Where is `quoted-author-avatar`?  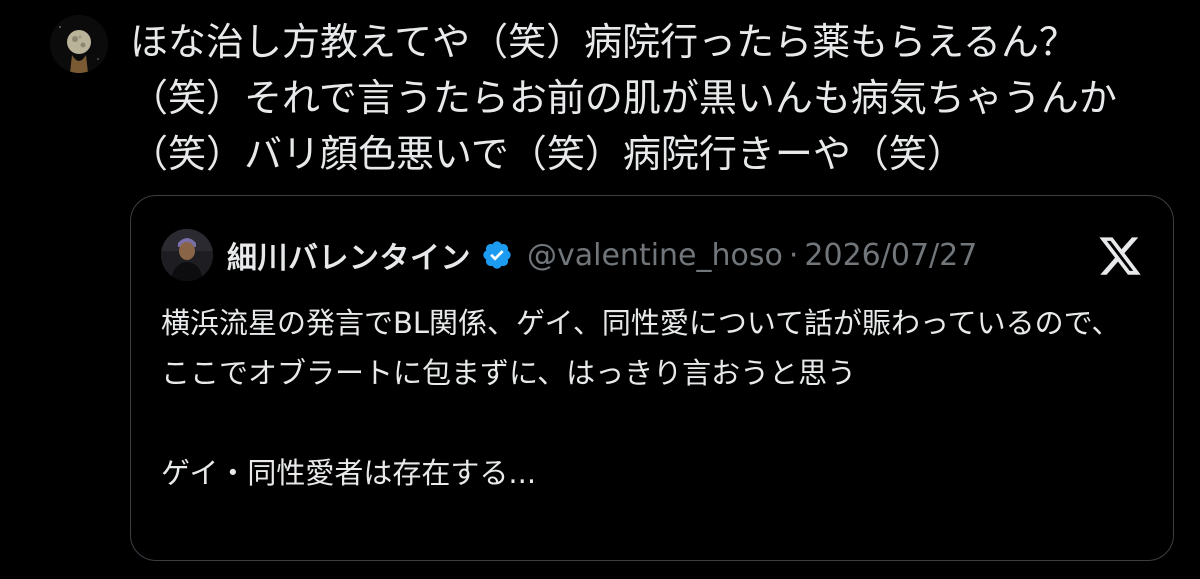
quoted-author-avatar is located at coordinates (187, 255).